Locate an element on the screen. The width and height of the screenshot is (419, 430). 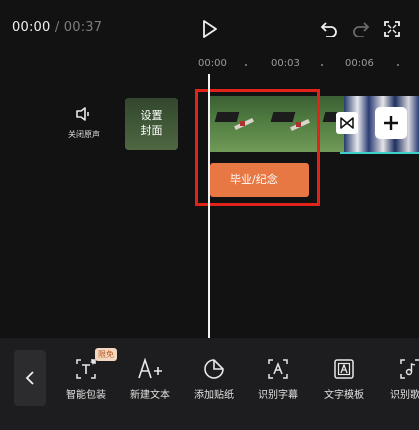
top-bar: 00:00 / 00:37 is located at coordinates (209, 28).